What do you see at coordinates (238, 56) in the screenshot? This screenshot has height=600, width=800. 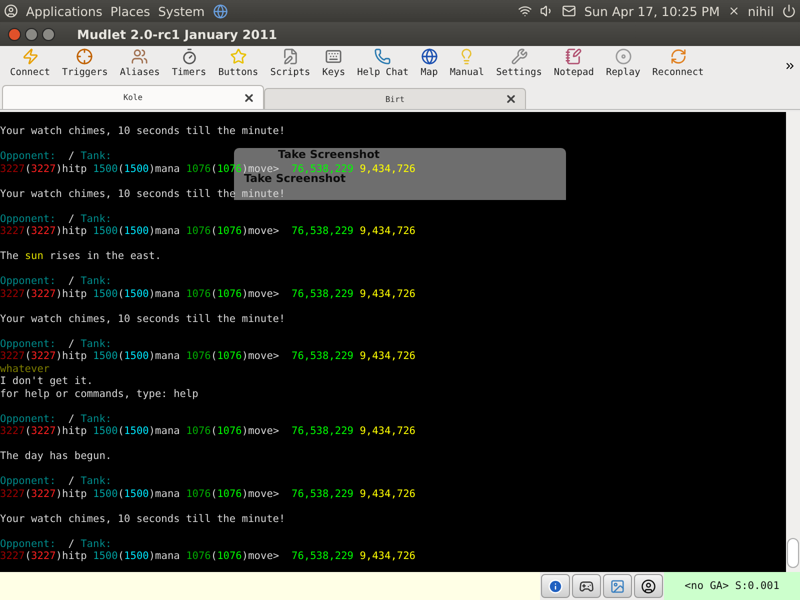 I see `star-icon` at bounding box center [238, 56].